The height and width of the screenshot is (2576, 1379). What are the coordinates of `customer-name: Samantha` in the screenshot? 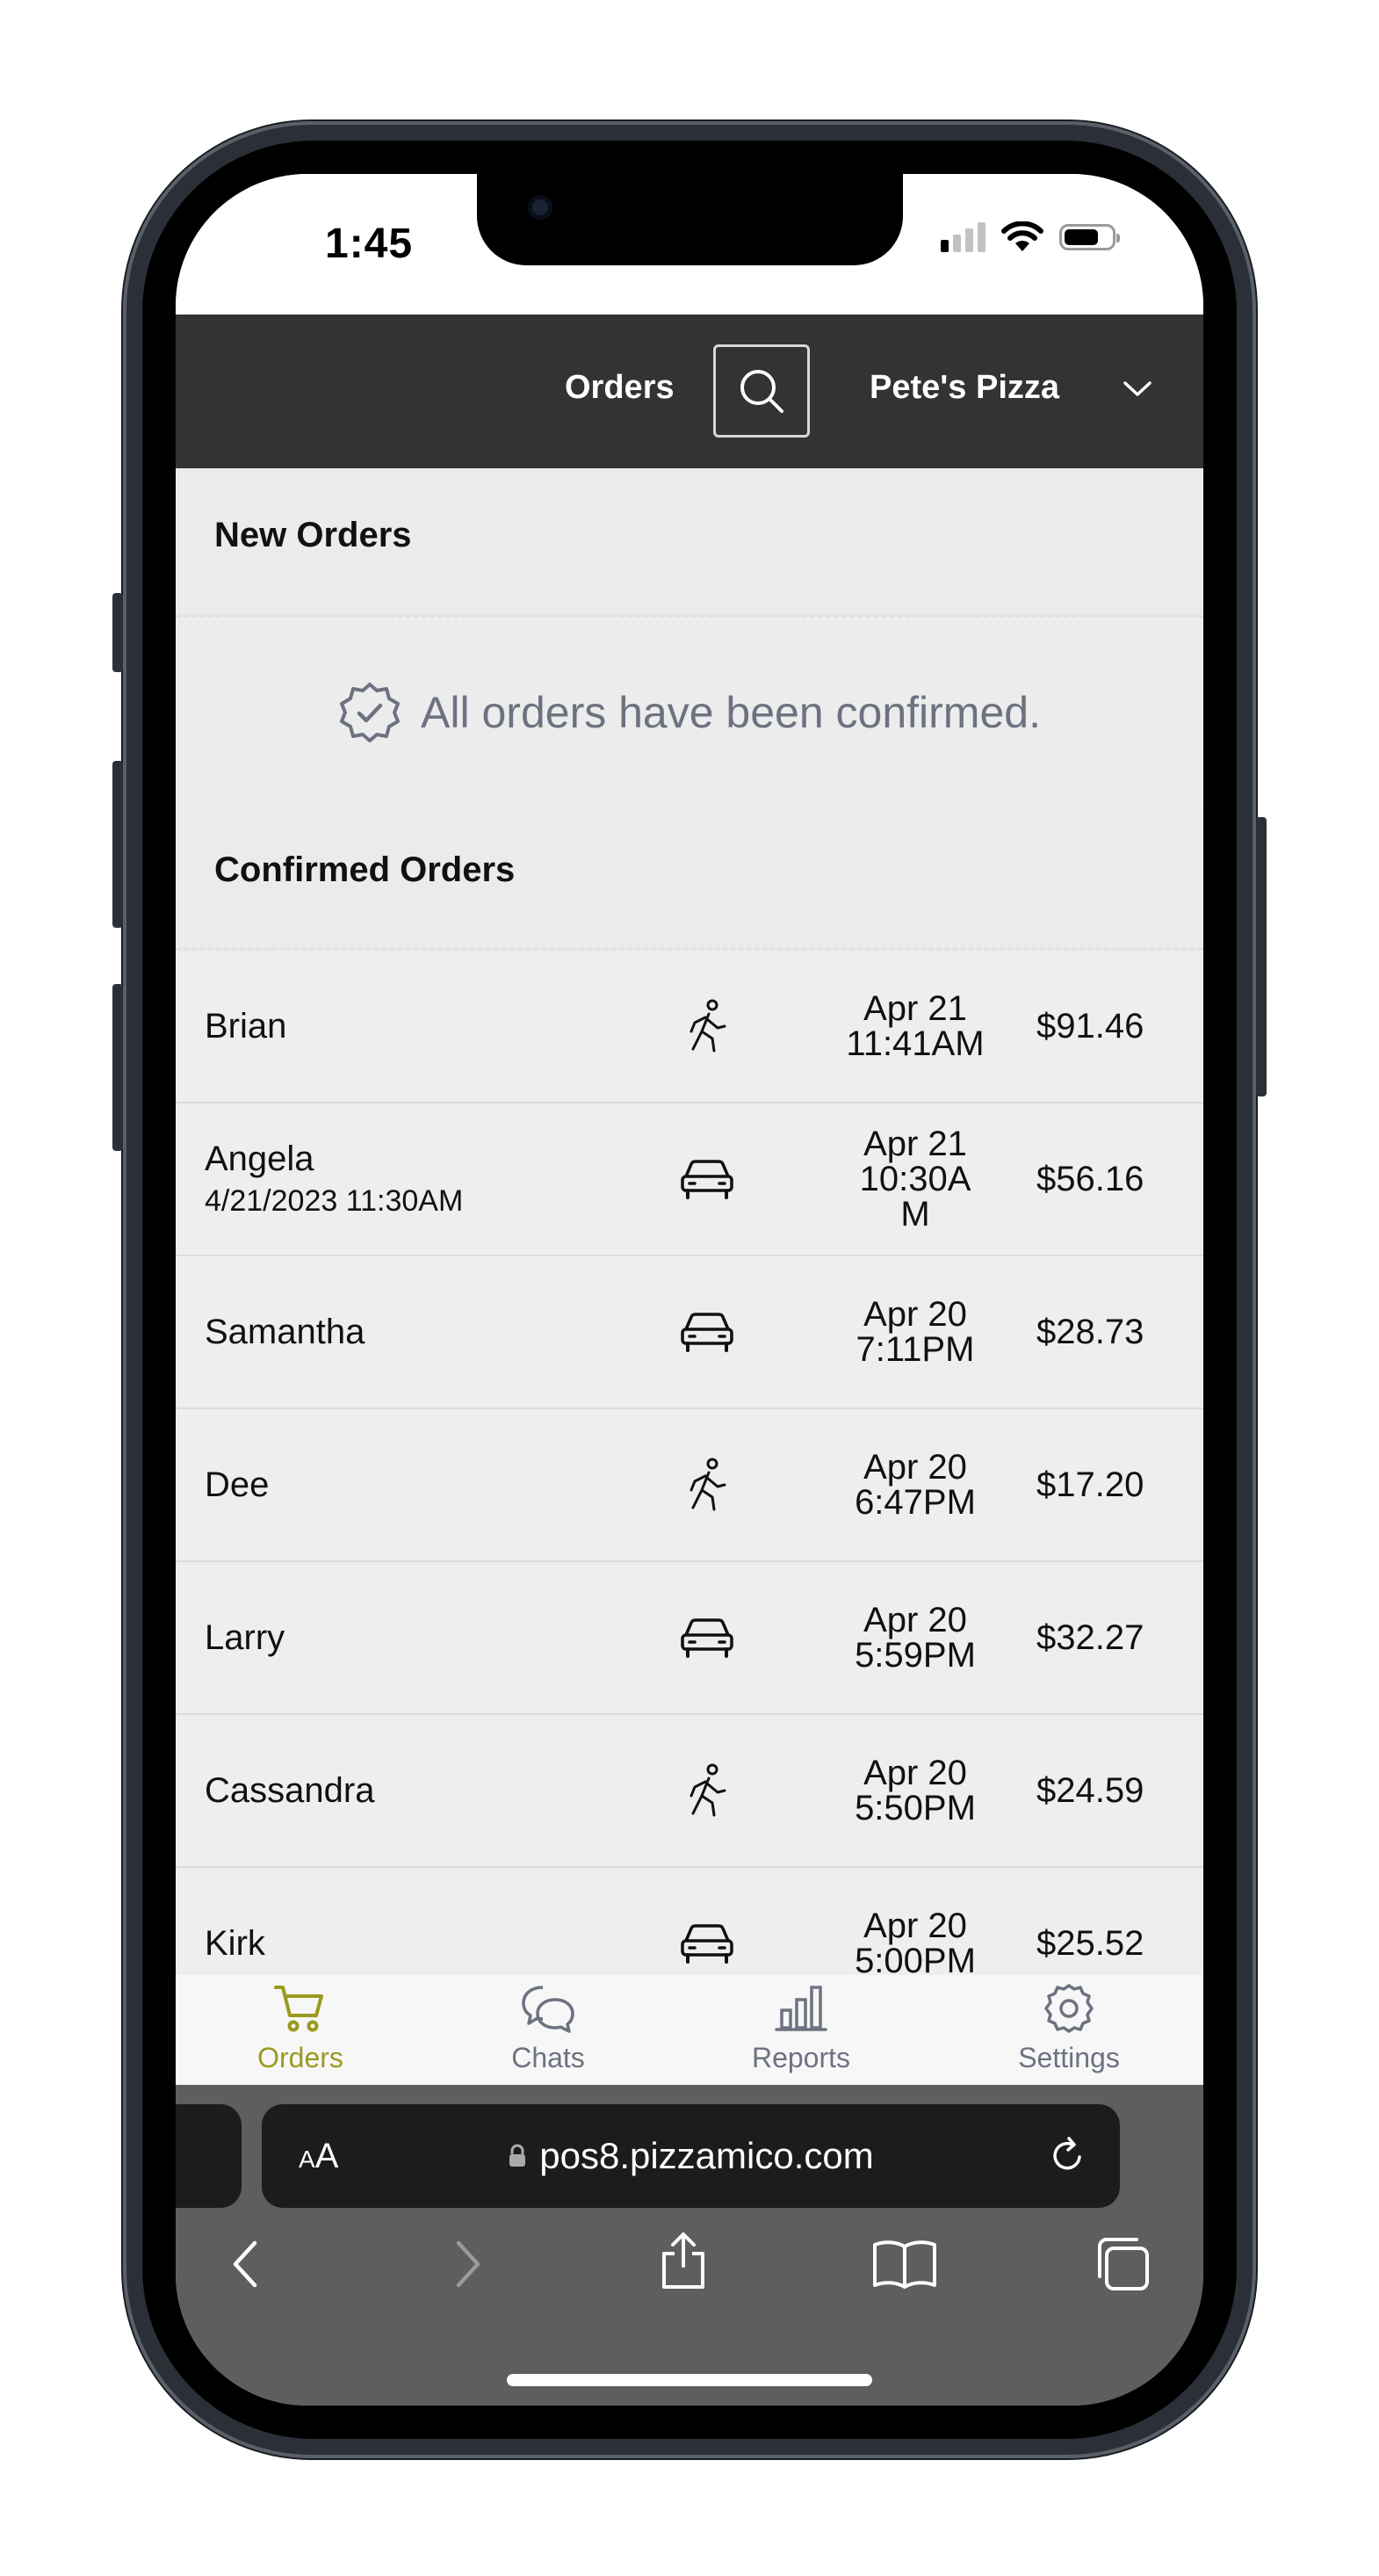 It's located at (285, 1331).